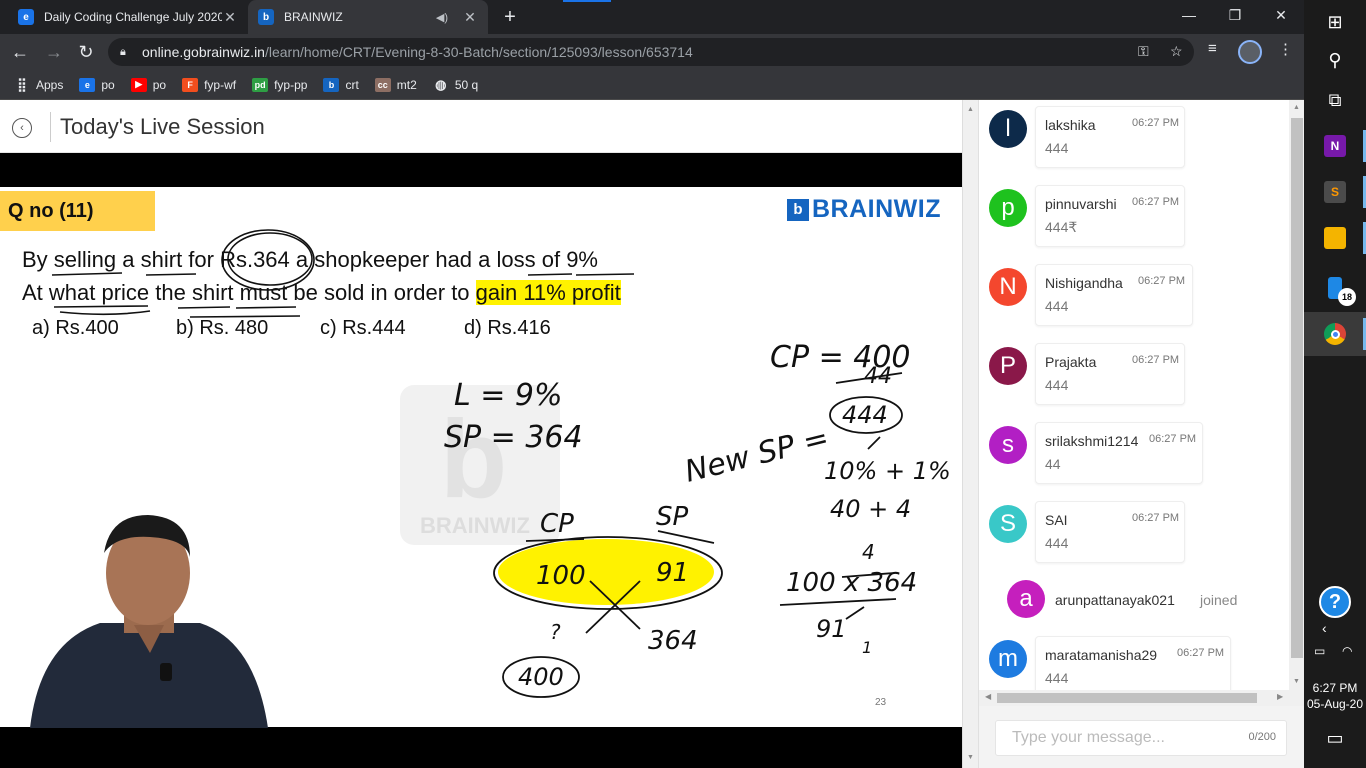 Image resolution: width=1366 pixels, height=768 pixels. What do you see at coordinates (368, 17) in the screenshot?
I see `tab-brainwiz: b BRAINWIZ ◀) ✕` at bounding box center [368, 17].